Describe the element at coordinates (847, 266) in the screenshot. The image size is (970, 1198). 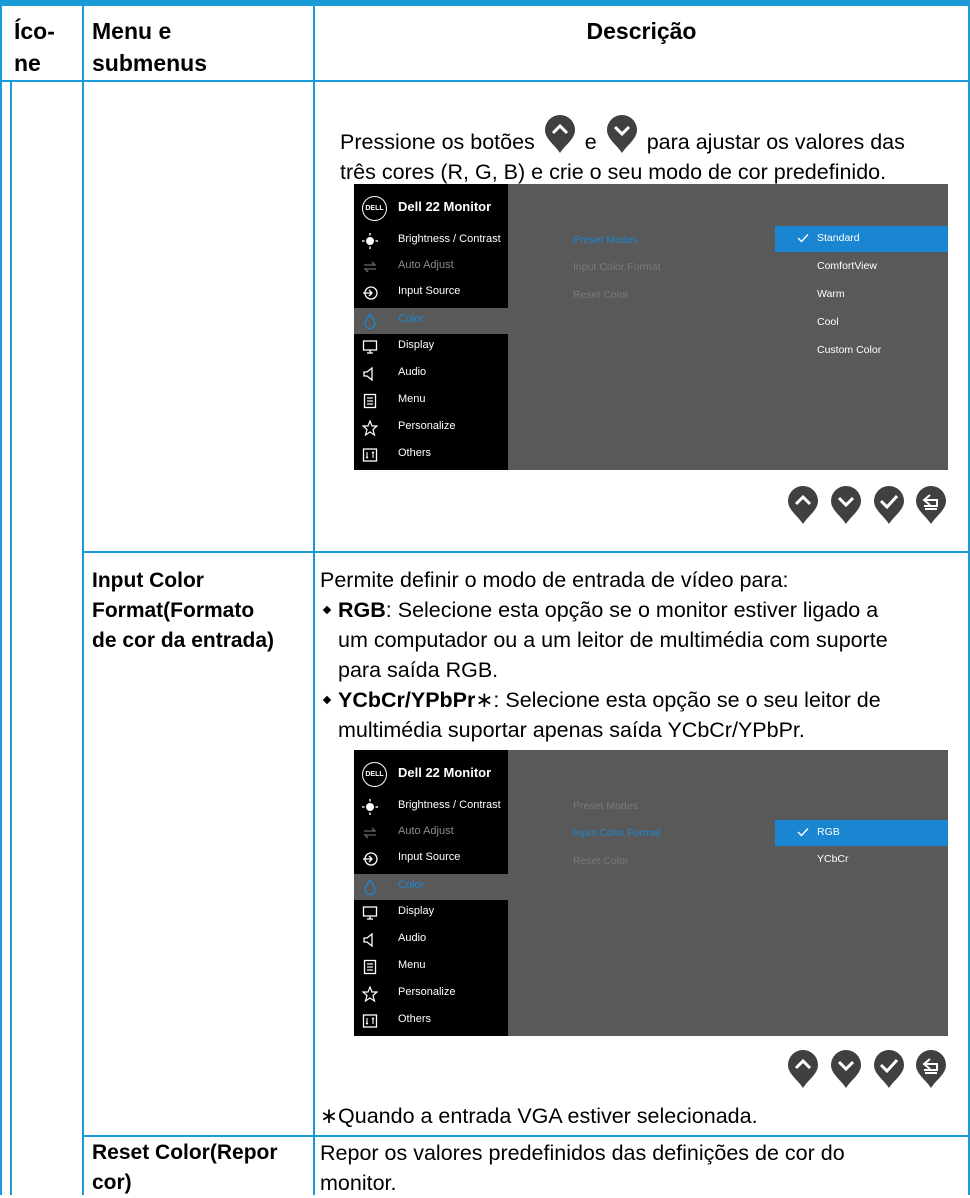
I see `osd-option-comfortview: ComfortView` at that location.